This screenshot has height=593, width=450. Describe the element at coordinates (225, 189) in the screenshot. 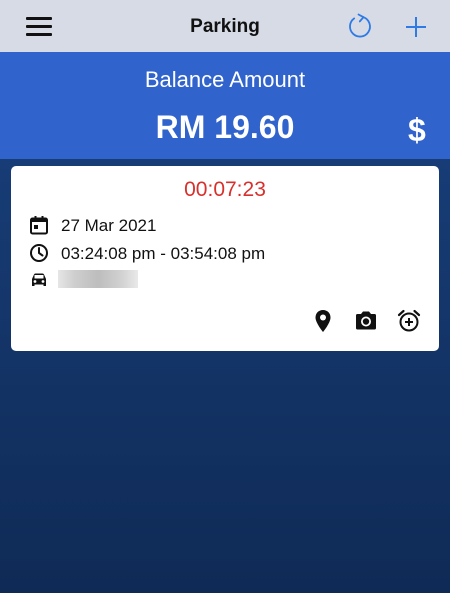

I see `elapsed-timer: 00:07:23` at that location.